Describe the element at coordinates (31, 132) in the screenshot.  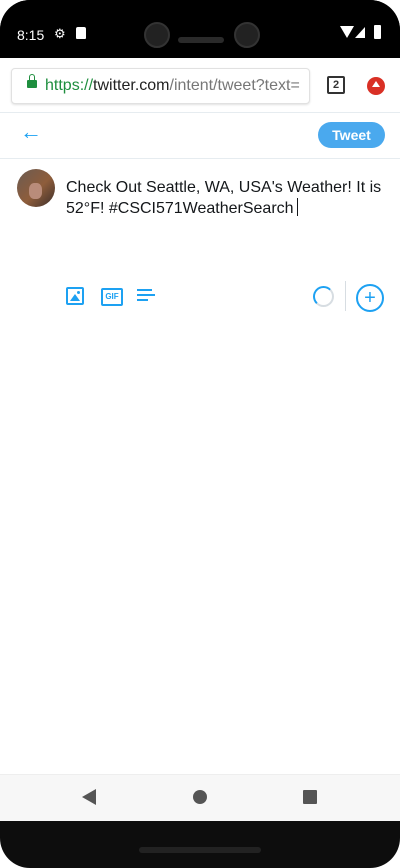
I see `back-arrow-icon: ←` at that location.